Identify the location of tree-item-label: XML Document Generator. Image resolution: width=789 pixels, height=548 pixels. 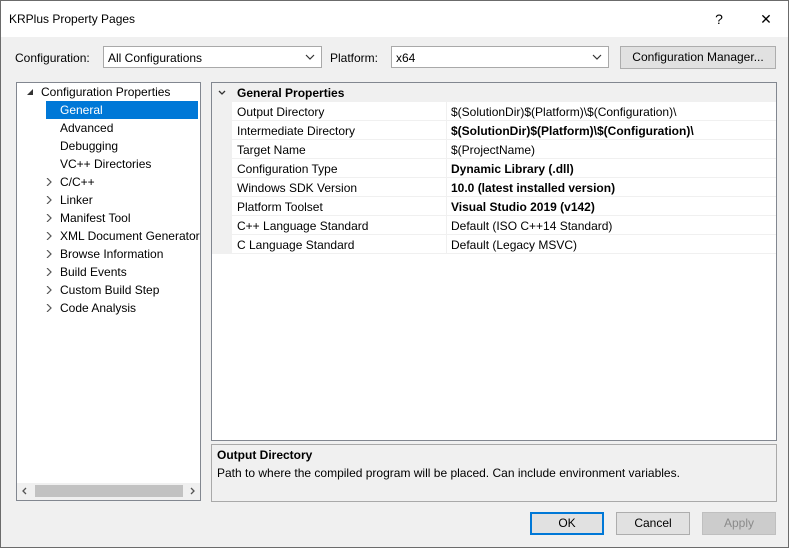
(130, 236).